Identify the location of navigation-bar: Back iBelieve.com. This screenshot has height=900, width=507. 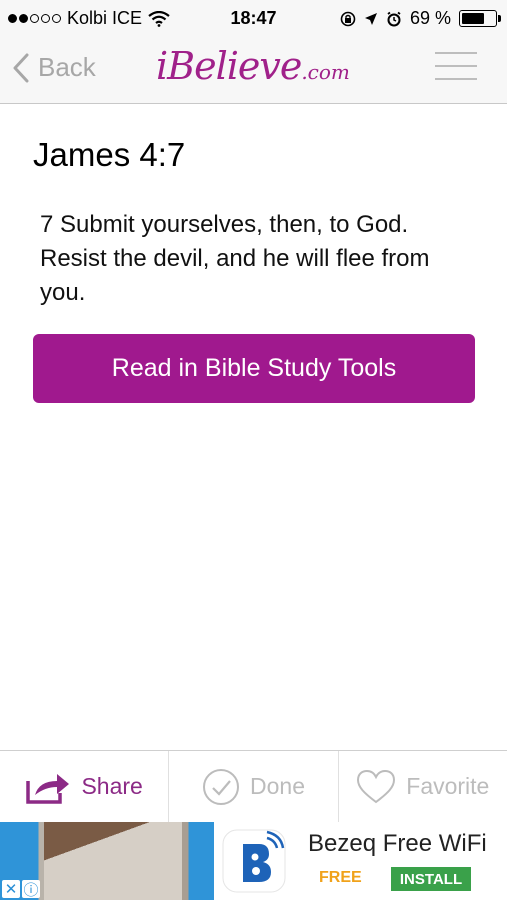
(253, 70).